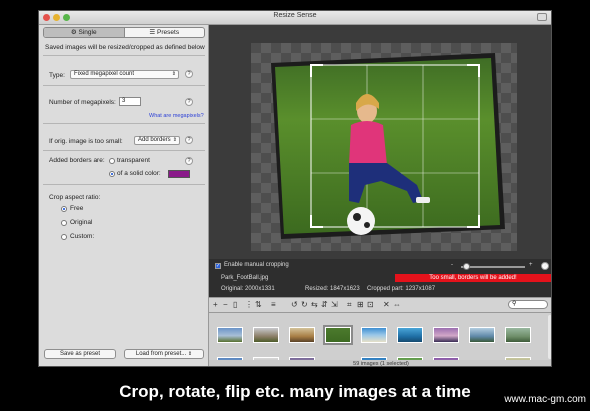 The image size is (590, 411). Describe the element at coordinates (64, 237) in the screenshot. I see `aspect-custom-radio` at that location.